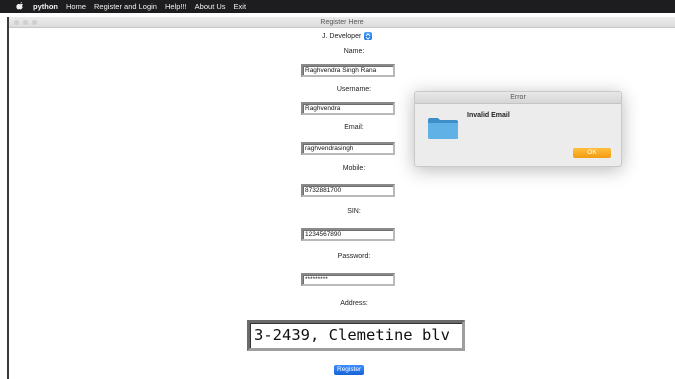 The height and width of the screenshot is (379, 675). What do you see at coordinates (348, 234) in the screenshot?
I see `sin-field: 1234567890` at bounding box center [348, 234].